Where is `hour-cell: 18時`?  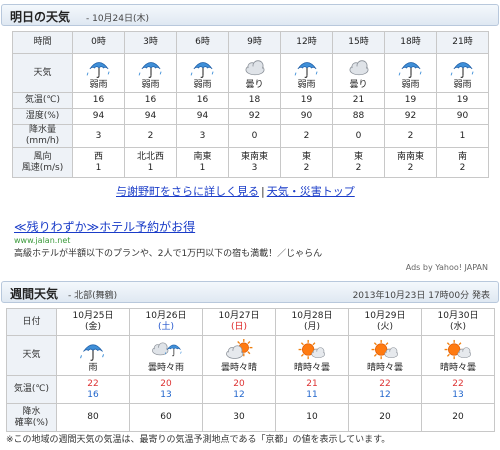
hour-cell: 18時 is located at coordinates (410, 42).